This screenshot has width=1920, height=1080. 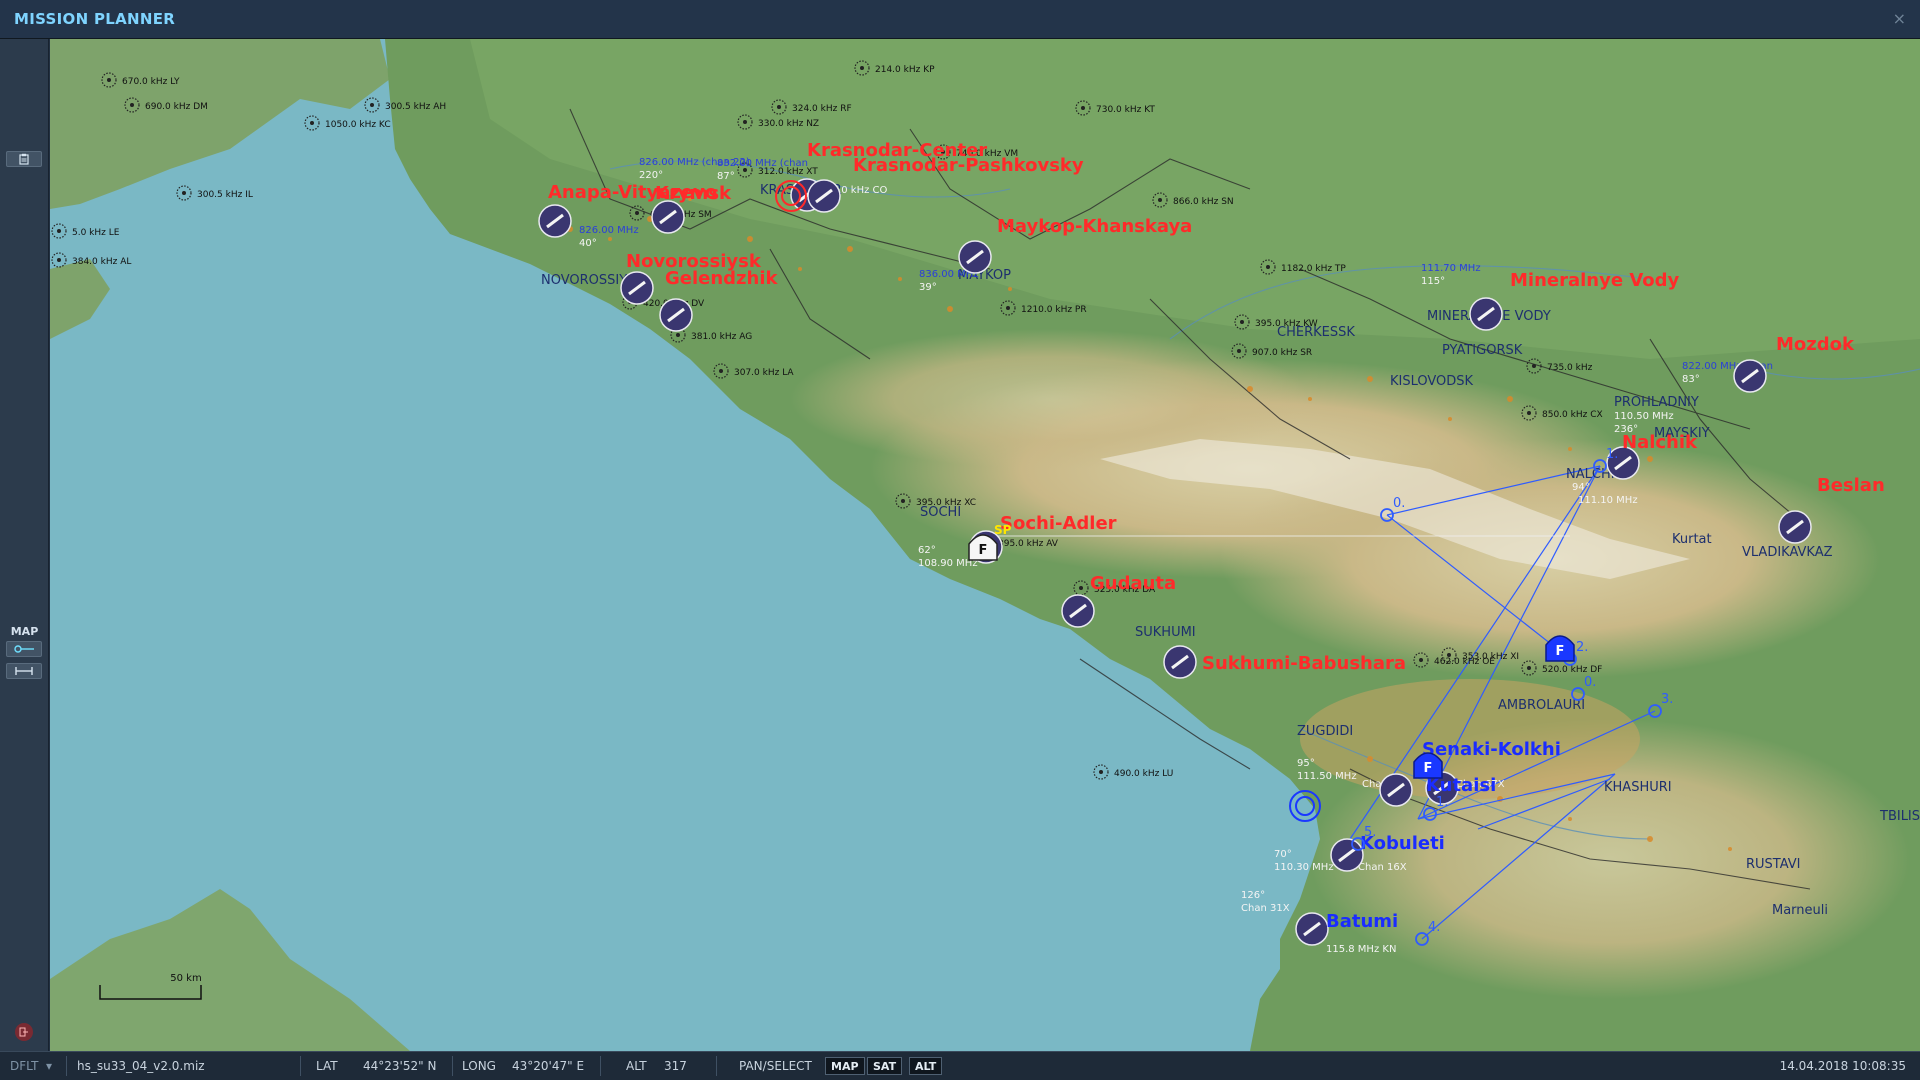 What do you see at coordinates (651, 175) in the screenshot?
I see `frequency-label: 220°` at bounding box center [651, 175].